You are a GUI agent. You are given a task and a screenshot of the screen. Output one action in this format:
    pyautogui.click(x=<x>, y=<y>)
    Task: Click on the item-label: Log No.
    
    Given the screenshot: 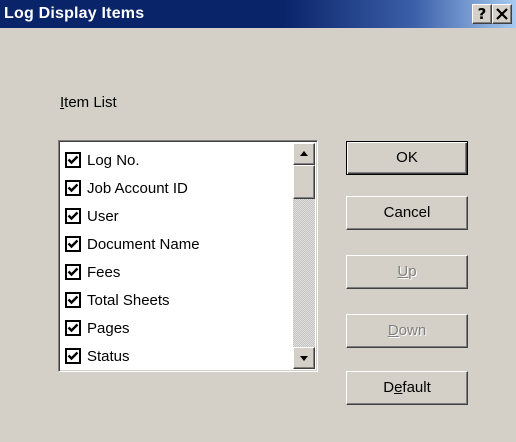 What is the action you would take?
    pyautogui.click(x=113, y=160)
    